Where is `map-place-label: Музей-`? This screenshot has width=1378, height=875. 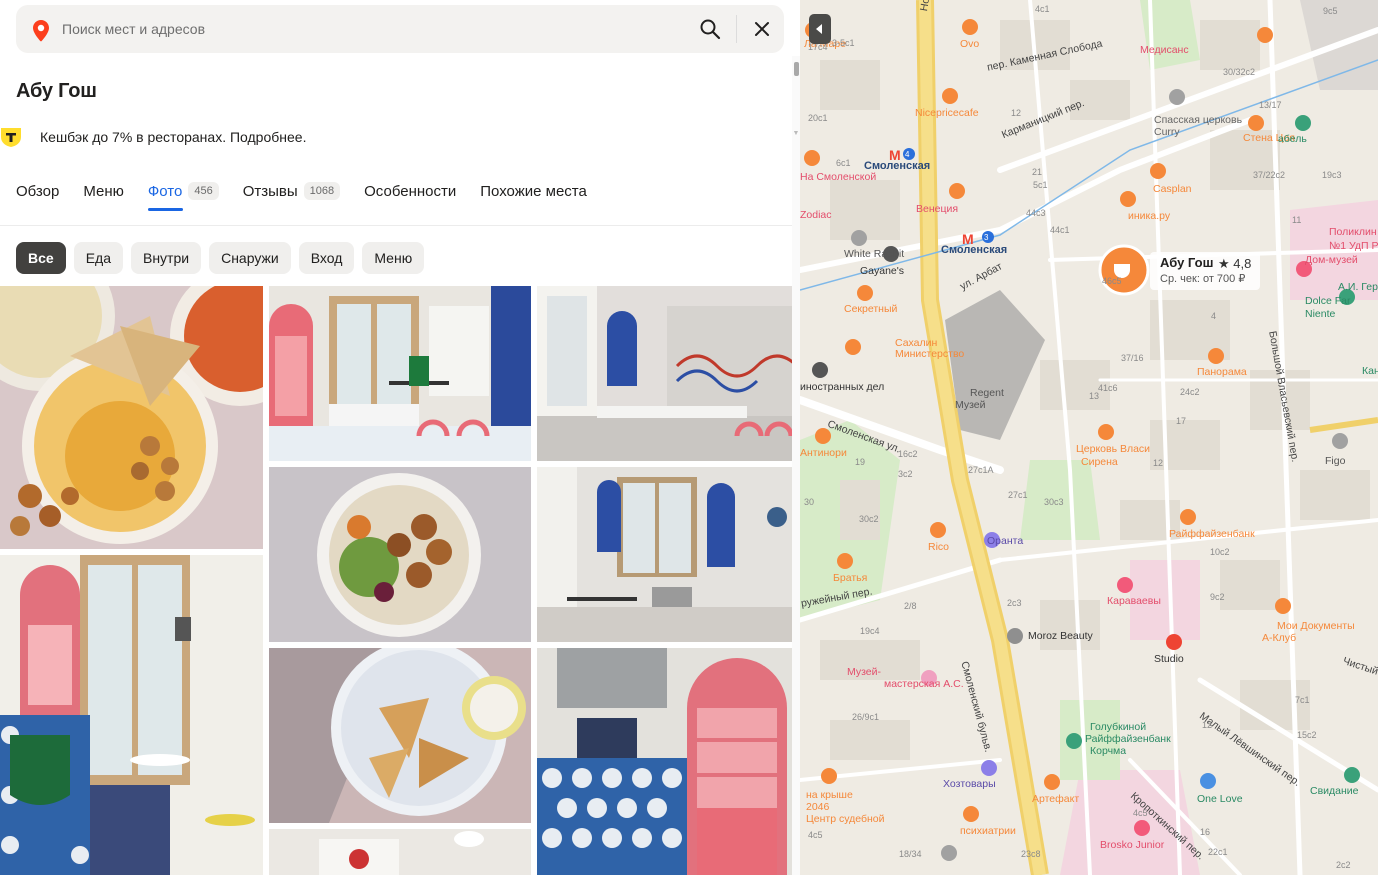
map-place-label: Музей- is located at coordinates (864, 672).